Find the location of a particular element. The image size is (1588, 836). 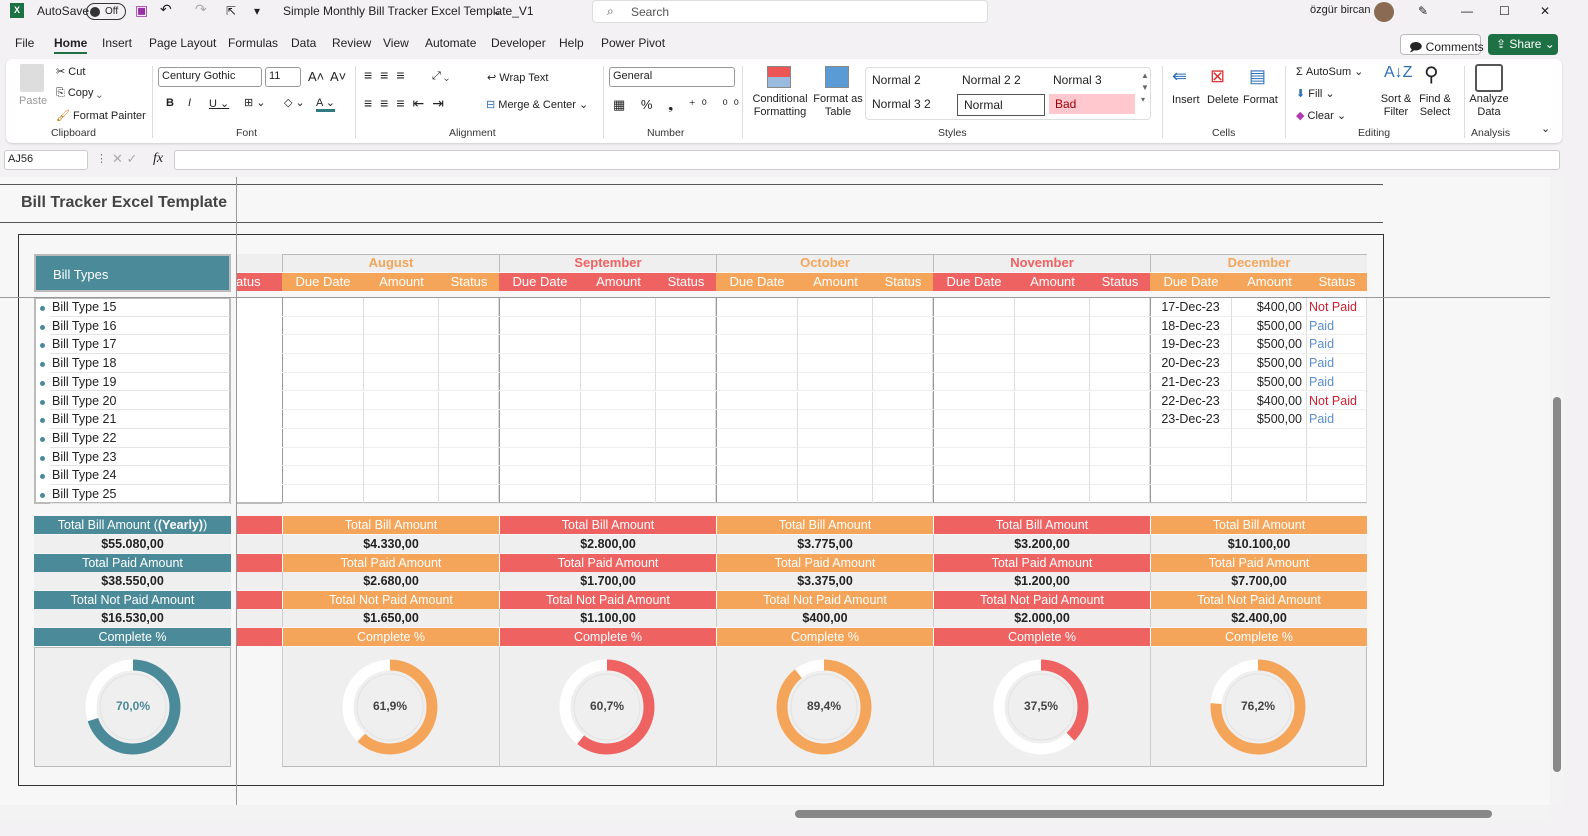

italic-icon: I is located at coordinates (189, 103).